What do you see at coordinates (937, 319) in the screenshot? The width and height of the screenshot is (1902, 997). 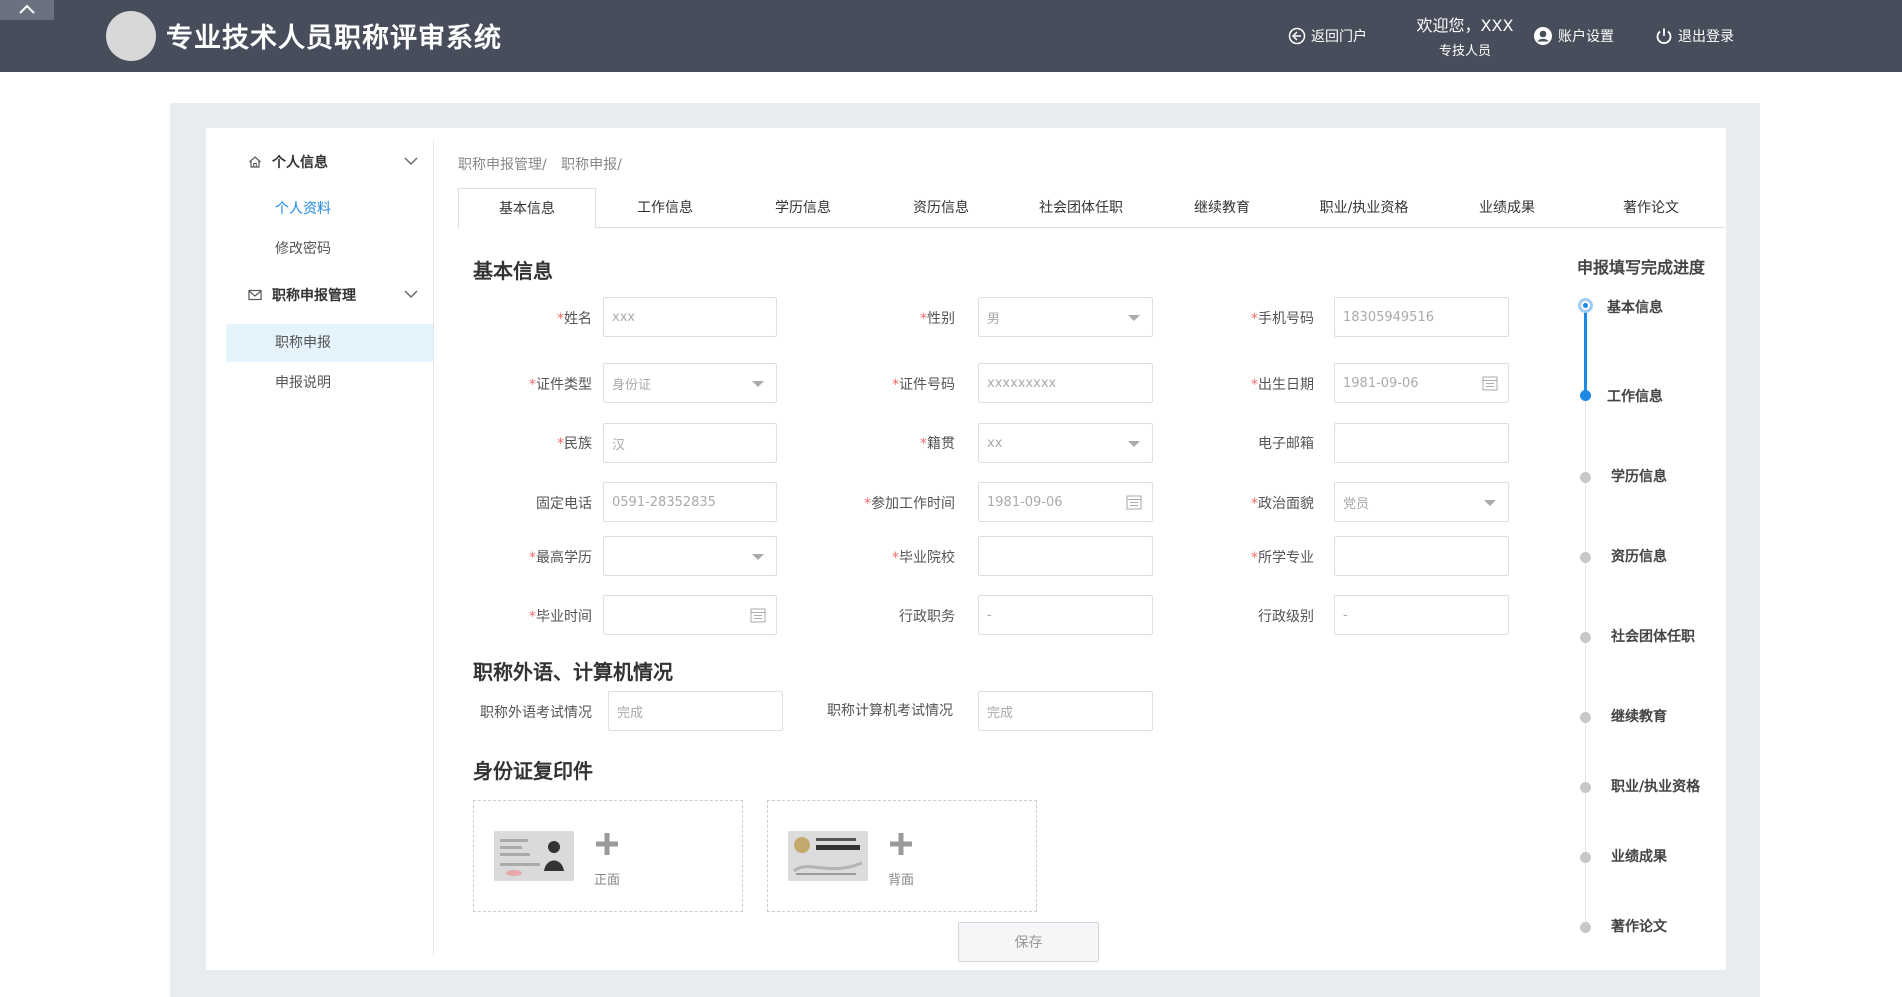 I see `gender-label: *性别` at bounding box center [937, 319].